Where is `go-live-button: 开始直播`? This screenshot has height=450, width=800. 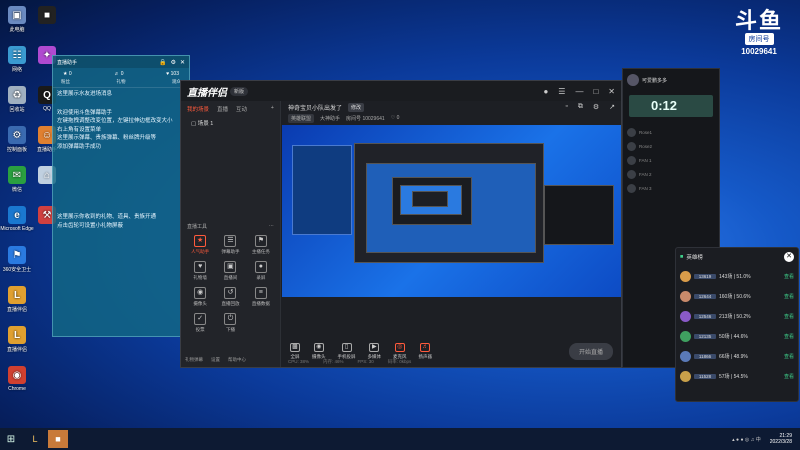 go-live-button: 开始直播 is located at coordinates (590, 351).